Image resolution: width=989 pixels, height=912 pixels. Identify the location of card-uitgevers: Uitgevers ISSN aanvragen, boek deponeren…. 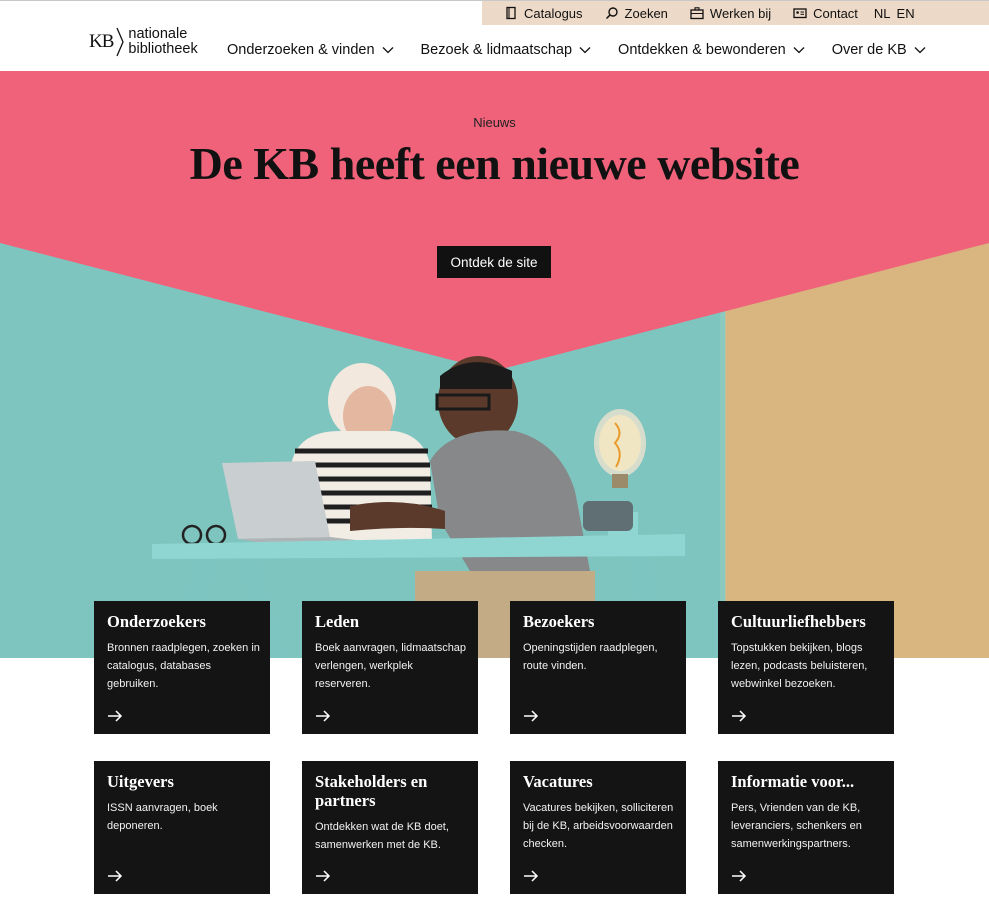
(182, 827).